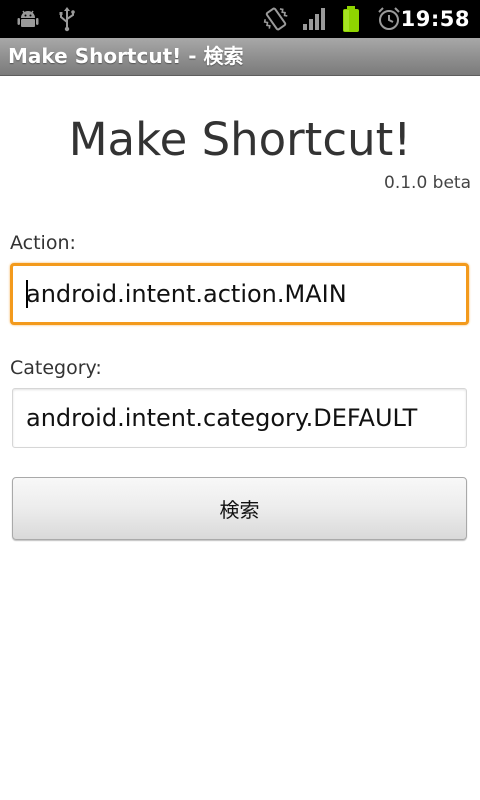  Describe the element at coordinates (240, 139) in the screenshot. I see `app-heading: Make Shortcut!` at that location.